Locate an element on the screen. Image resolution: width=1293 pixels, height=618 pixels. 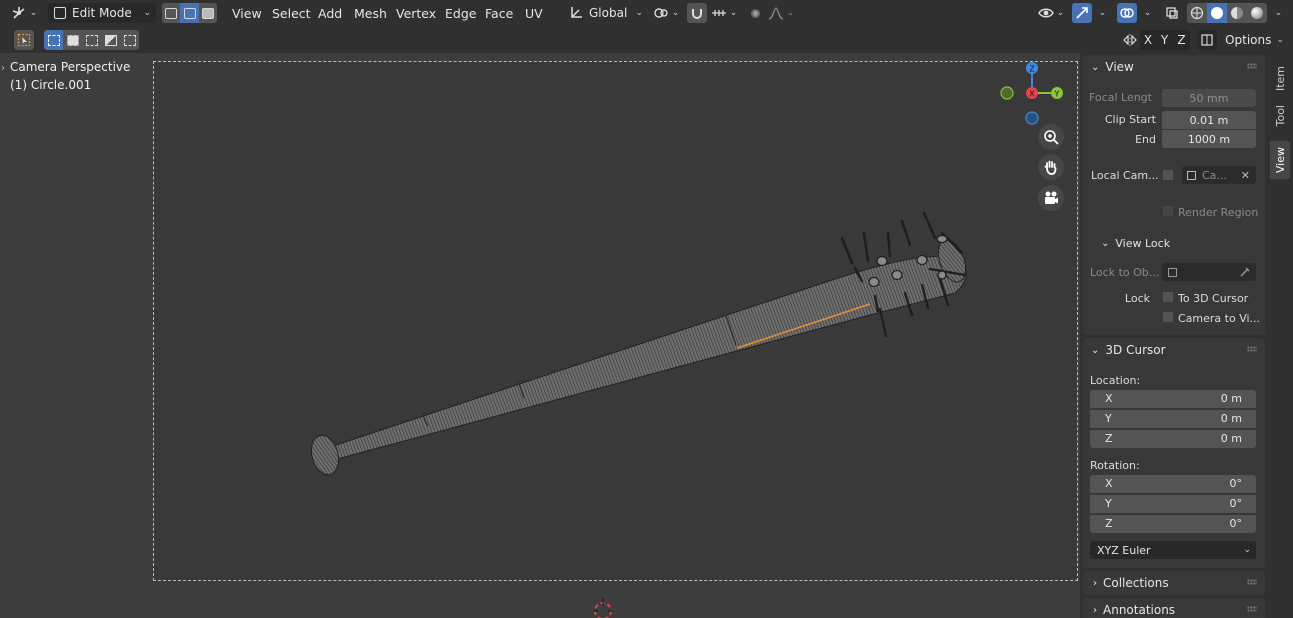
mirror-x-toggle: X is located at coordinates (1148, 40).